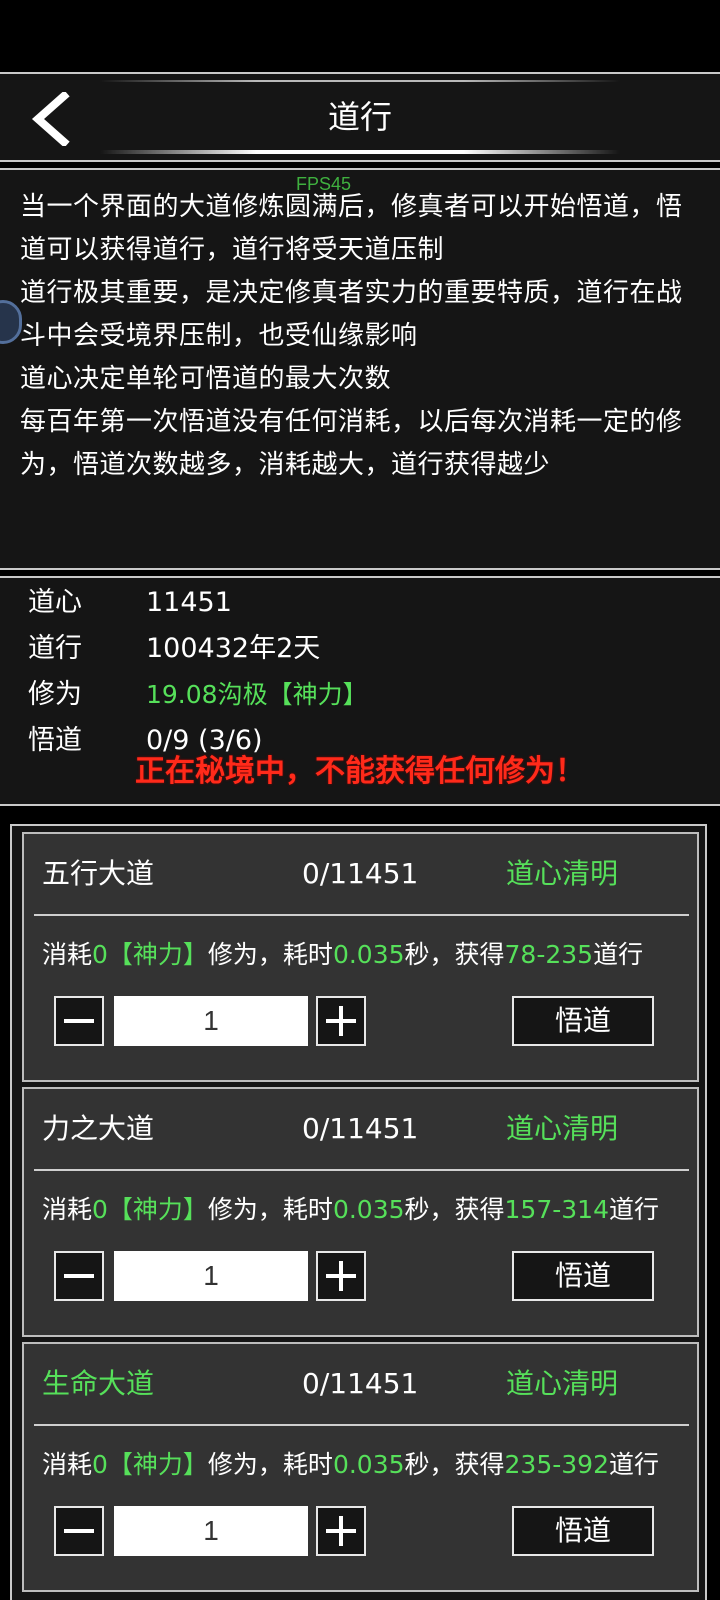  Describe the element at coordinates (360, 771) in the screenshot. I see `secret-realm-warning: 正在秘境中，不能获得任何修为！` at that location.